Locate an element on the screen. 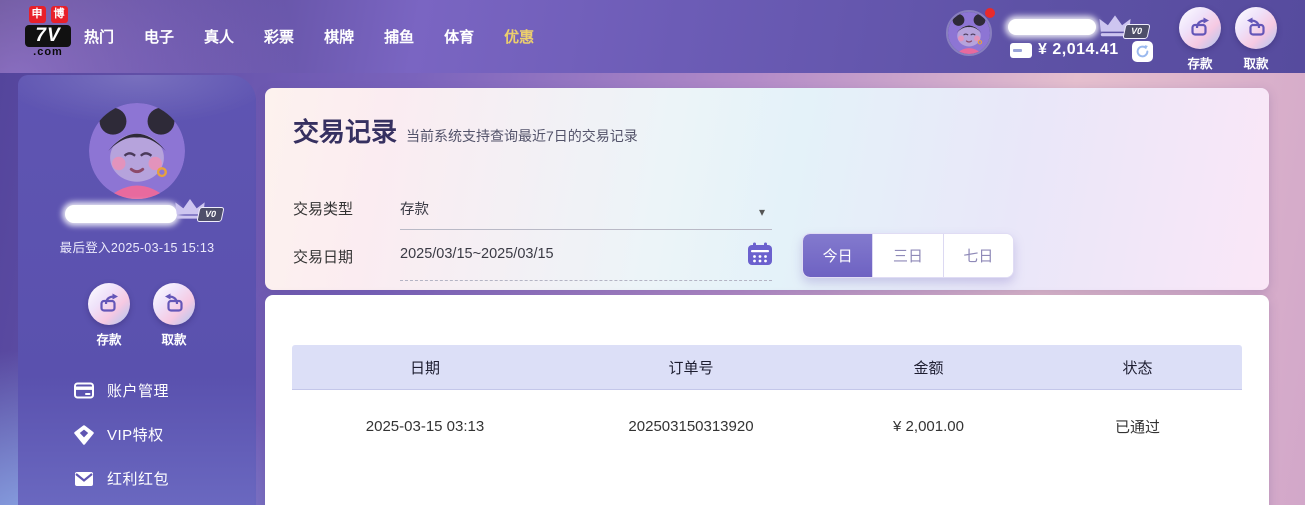  page-title-row: 交易记录 当前系统支持查询最近7日的交易记录 is located at coordinates (465, 130).